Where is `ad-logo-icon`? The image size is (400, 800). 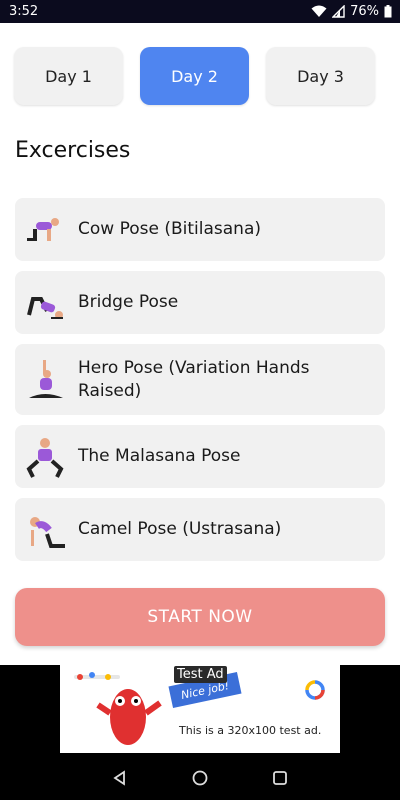 ad-logo-icon is located at coordinates (315, 690).